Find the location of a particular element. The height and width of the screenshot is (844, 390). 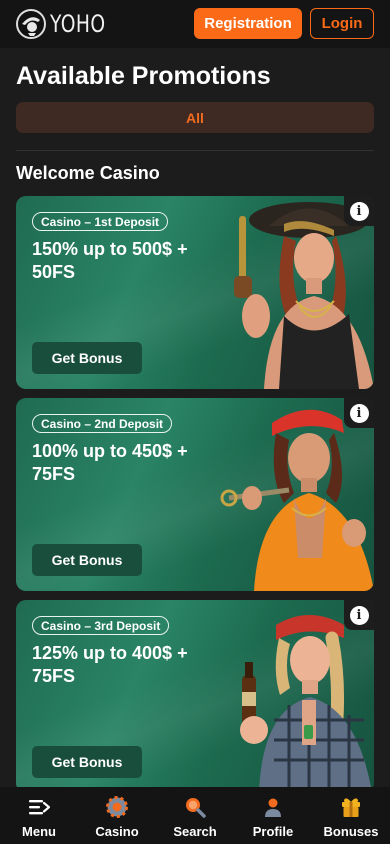

deposit-badge: Casino – 1st Deposit is located at coordinates (100, 221).